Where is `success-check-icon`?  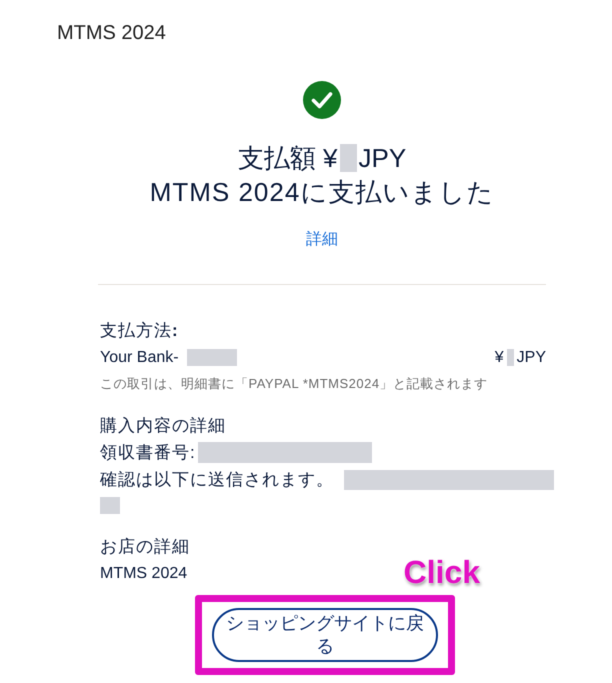 success-check-icon is located at coordinates (322, 100).